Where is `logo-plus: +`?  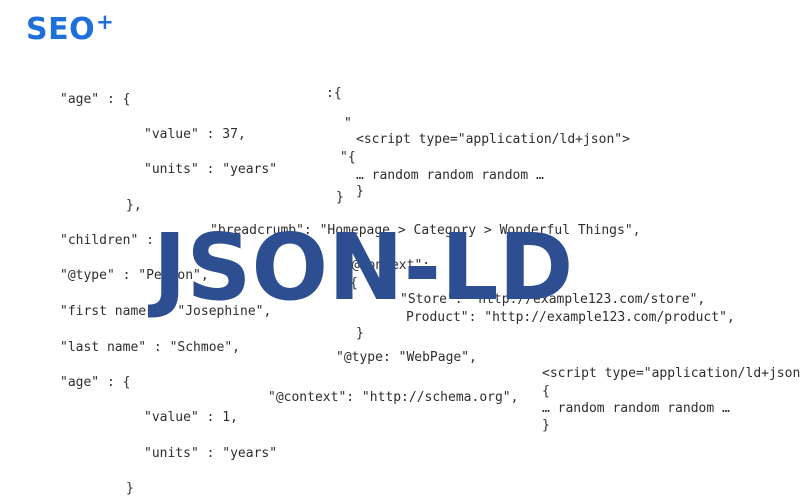 logo-plus: + is located at coordinates (105, 22).